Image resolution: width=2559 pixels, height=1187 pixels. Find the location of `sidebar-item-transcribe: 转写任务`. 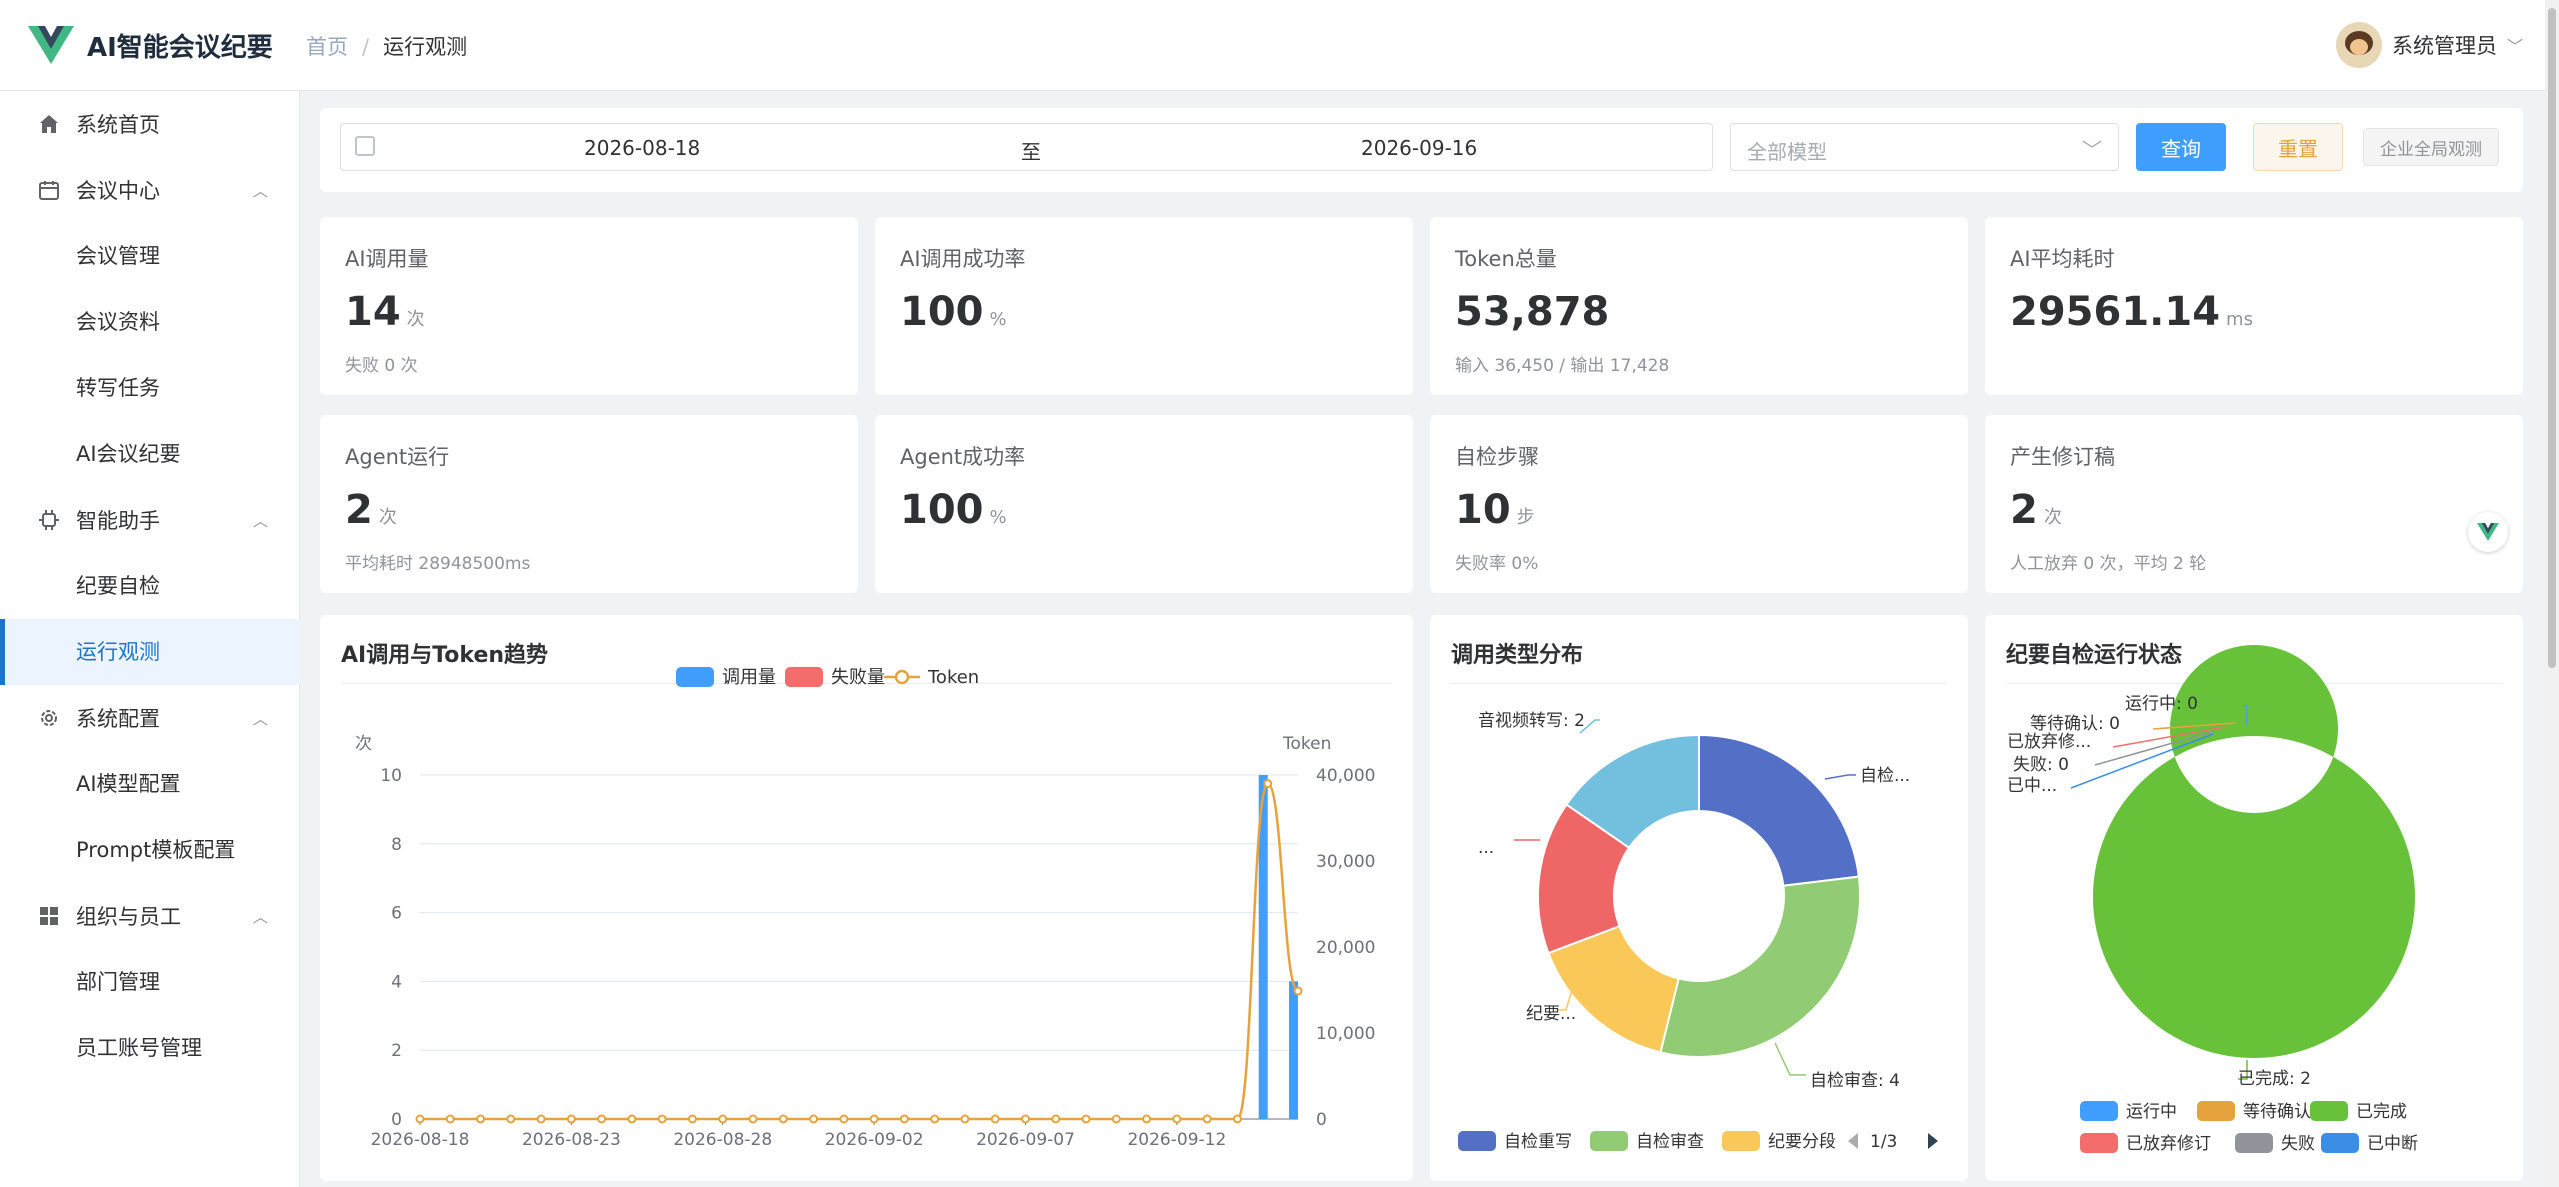

sidebar-item-transcribe: 转写任务 is located at coordinates (150, 388).